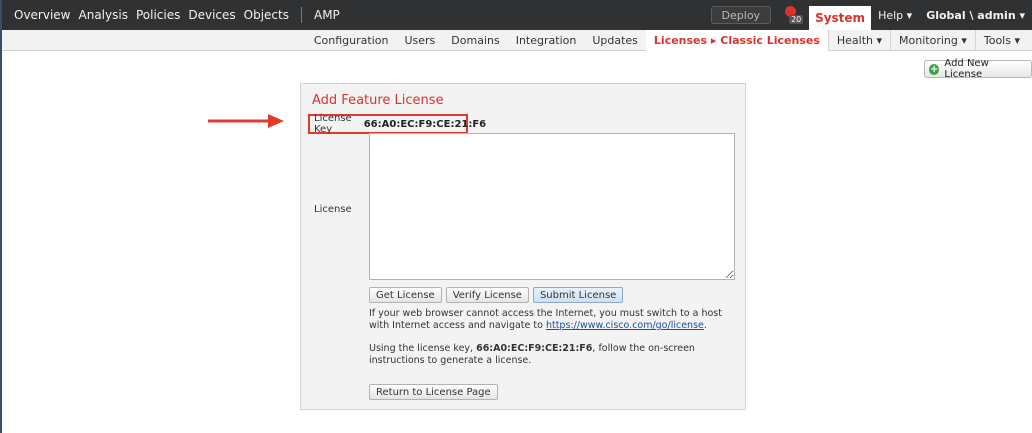 This screenshot has width=1032, height=433. I want to click on license-key-instructions-pre: Using the license key,, so click(423, 348).